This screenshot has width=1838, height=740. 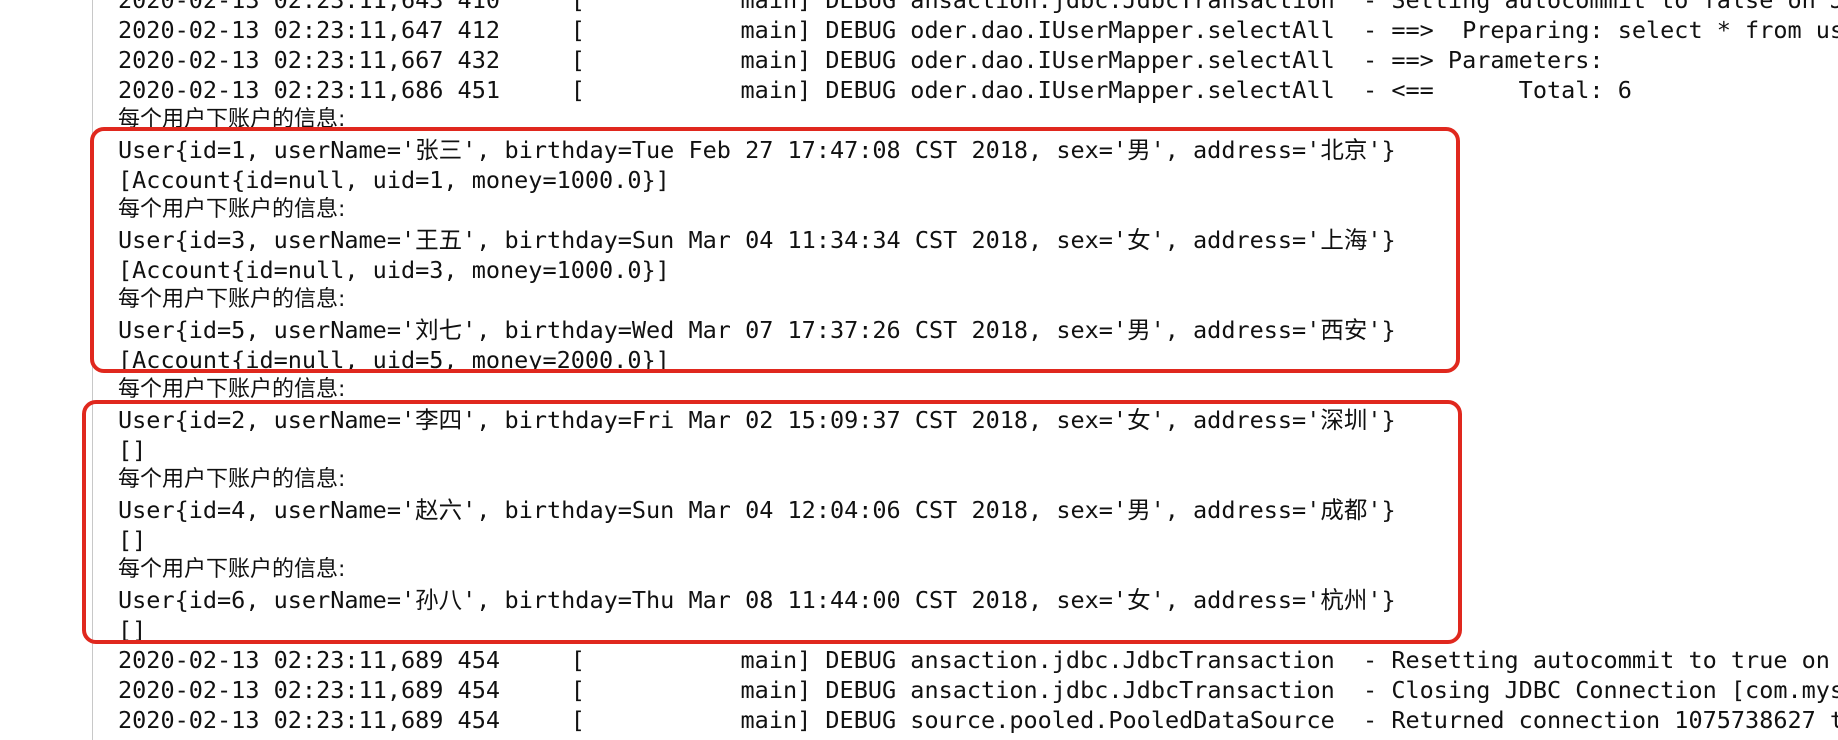 I want to click on account-line: [Account{id=null, uid=1, money=1000.0}], so click(x=394, y=180).